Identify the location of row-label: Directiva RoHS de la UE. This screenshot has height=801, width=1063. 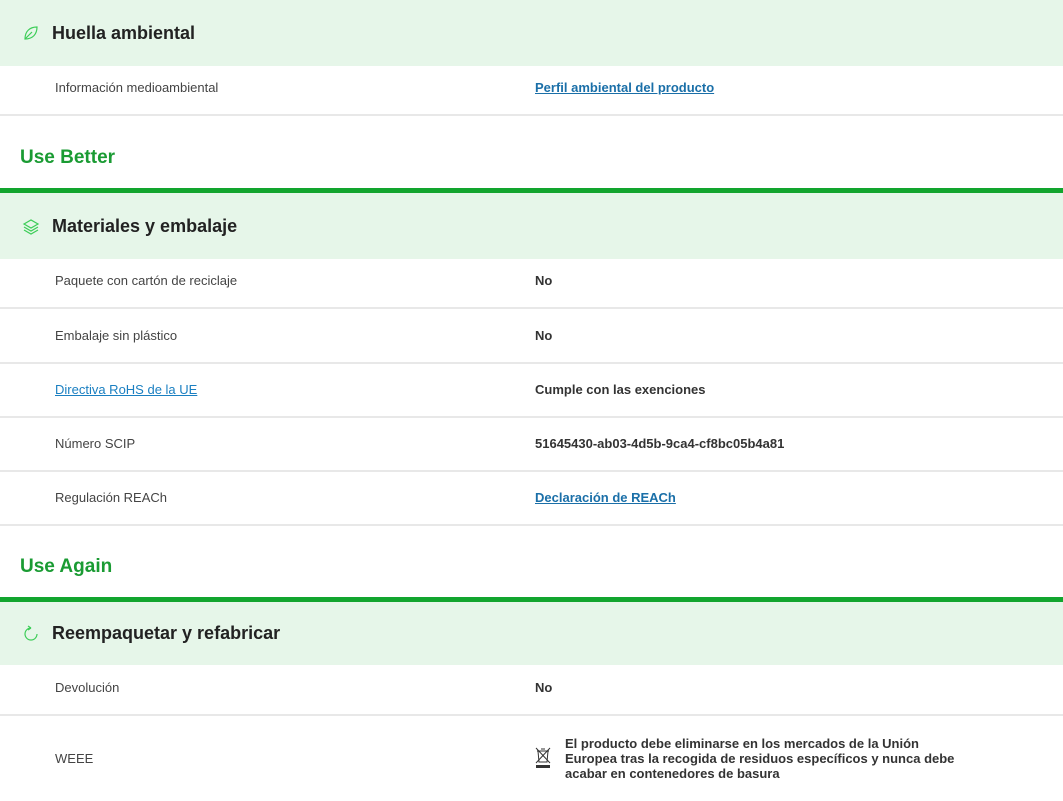
(126, 389).